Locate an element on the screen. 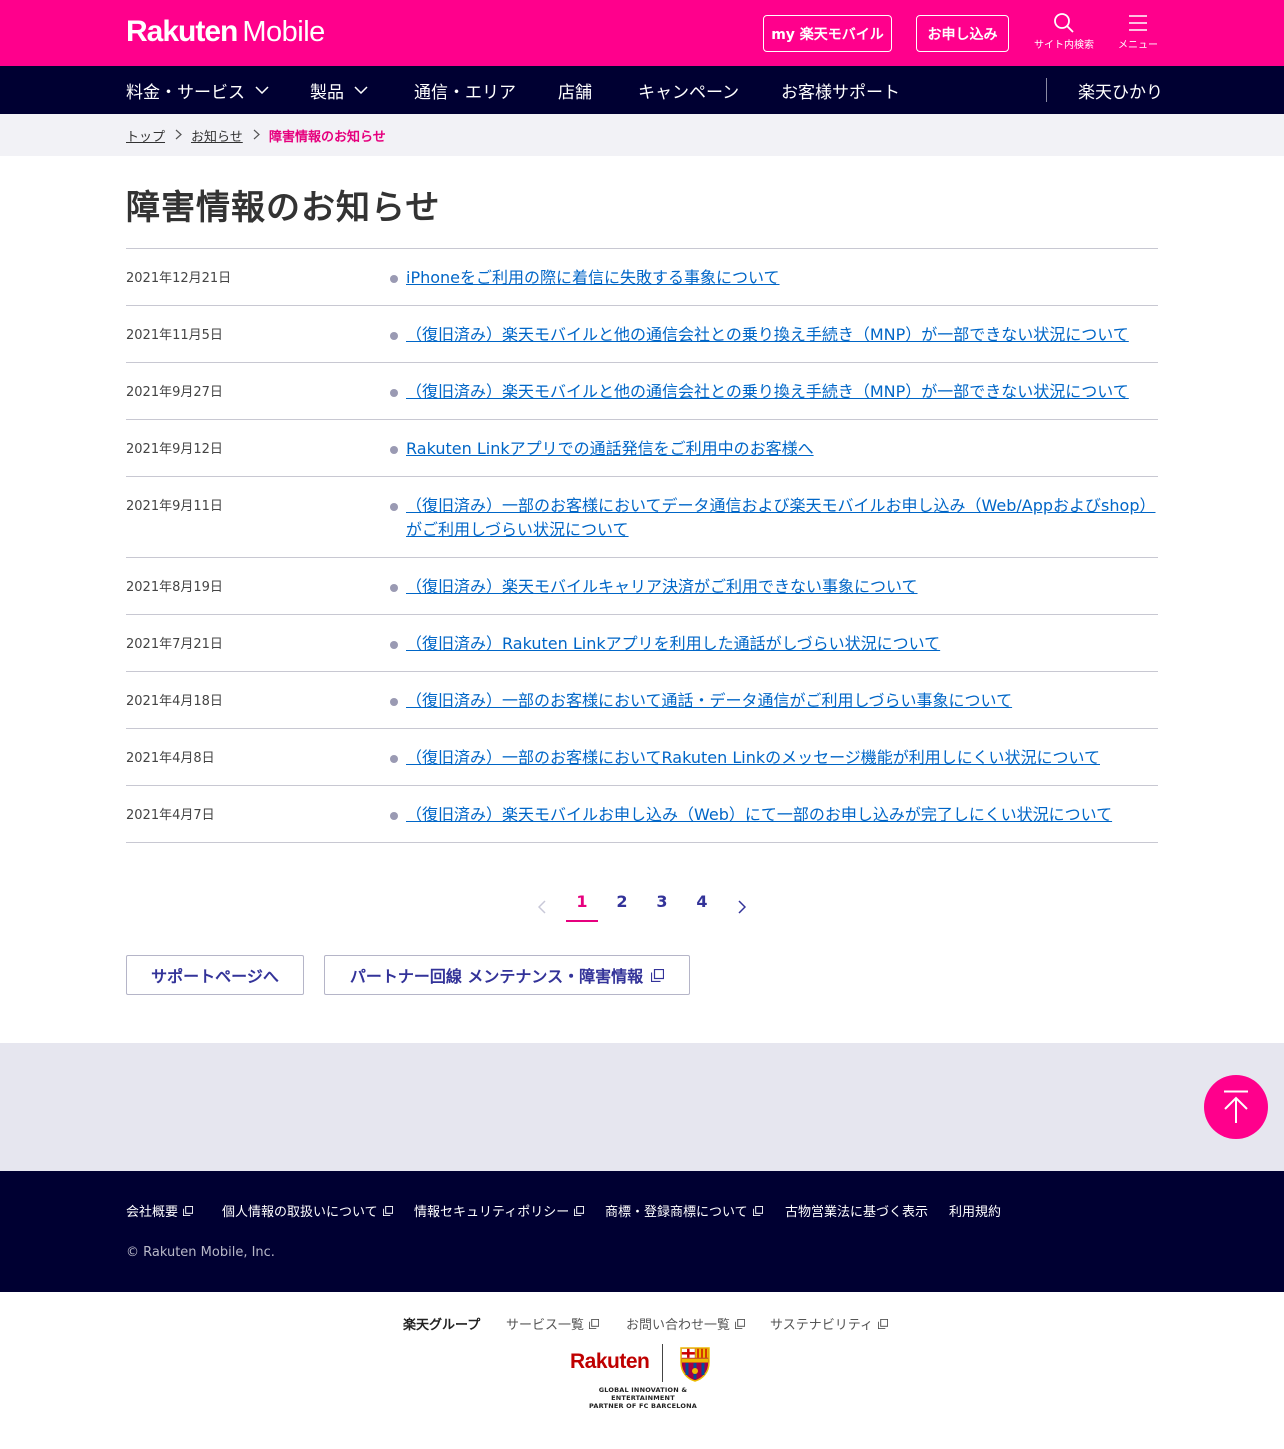 The width and height of the screenshot is (1284, 1449). group-link-label: お問い合わせ一覧 is located at coordinates (678, 1325).